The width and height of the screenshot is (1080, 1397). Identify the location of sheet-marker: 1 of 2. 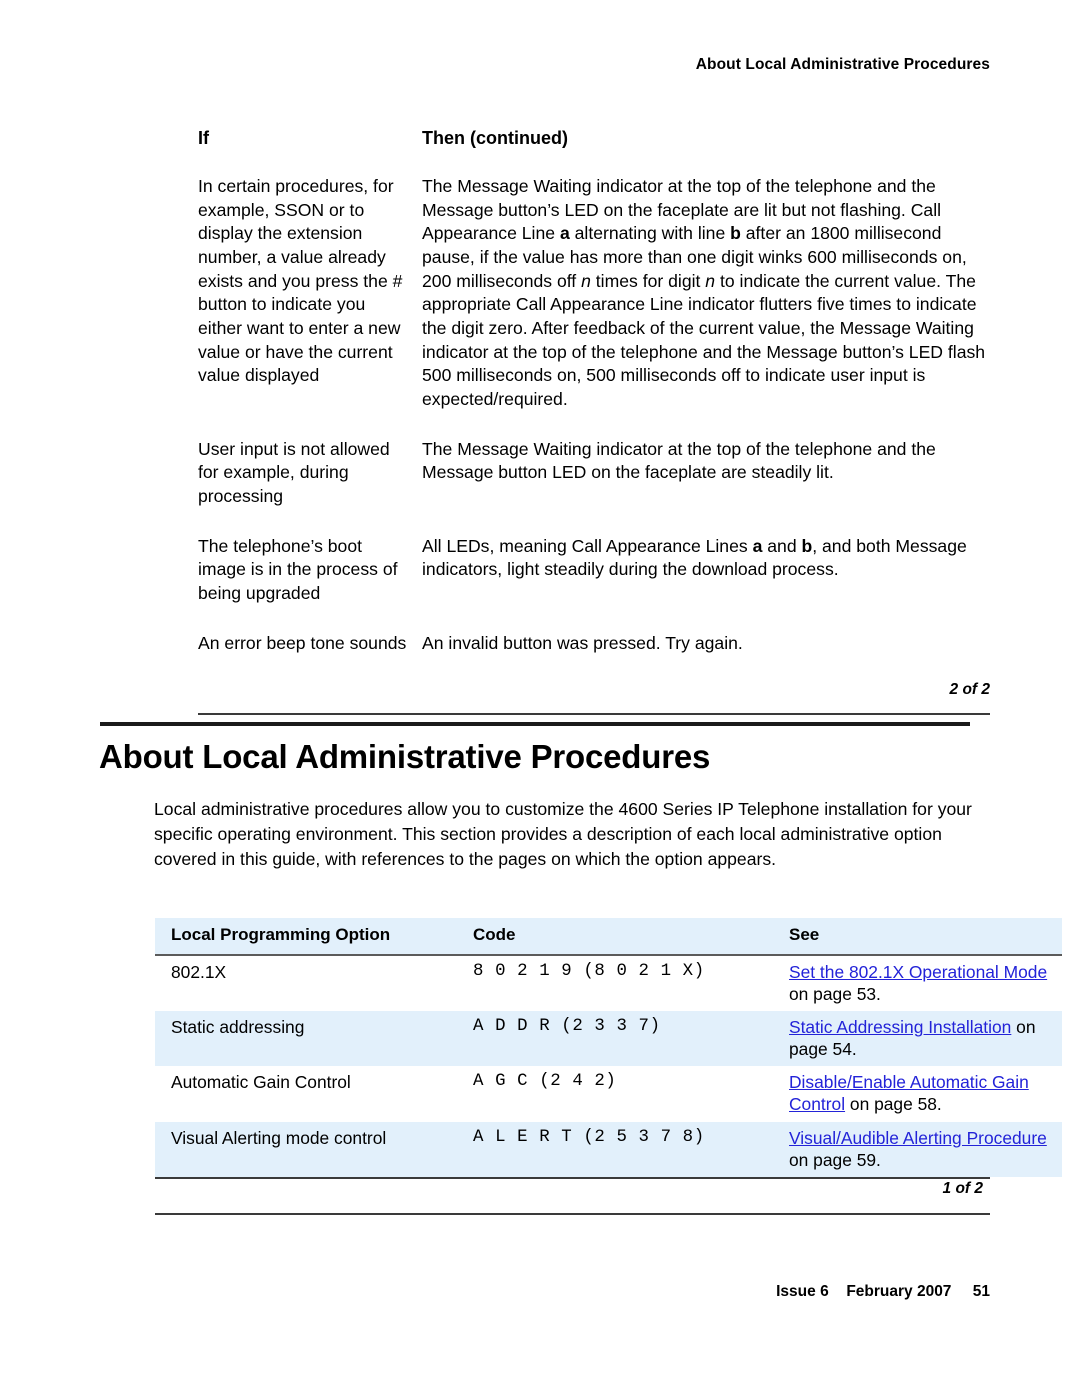
(962, 1188).